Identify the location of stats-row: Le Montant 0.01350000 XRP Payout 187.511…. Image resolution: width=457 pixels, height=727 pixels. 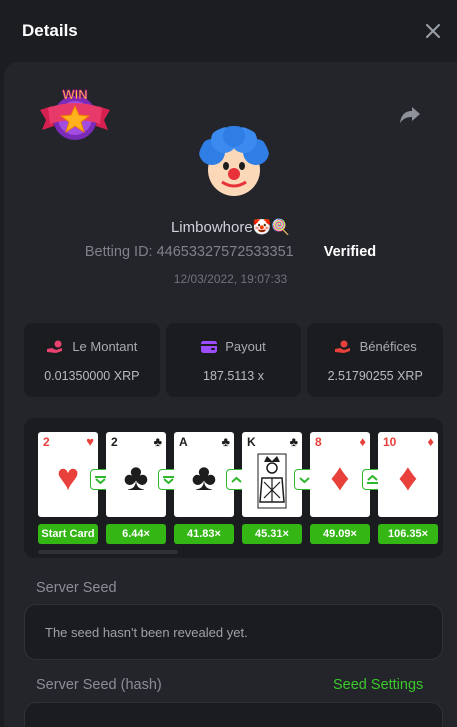
(234, 360).